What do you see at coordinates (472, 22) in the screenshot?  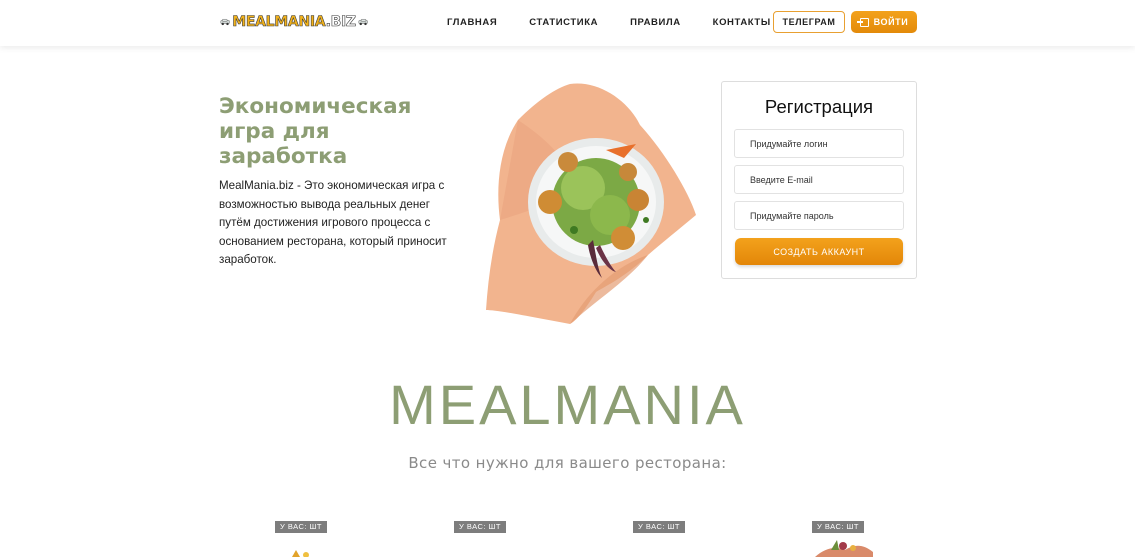 I see `nav-home: ГЛАВНАЯ` at bounding box center [472, 22].